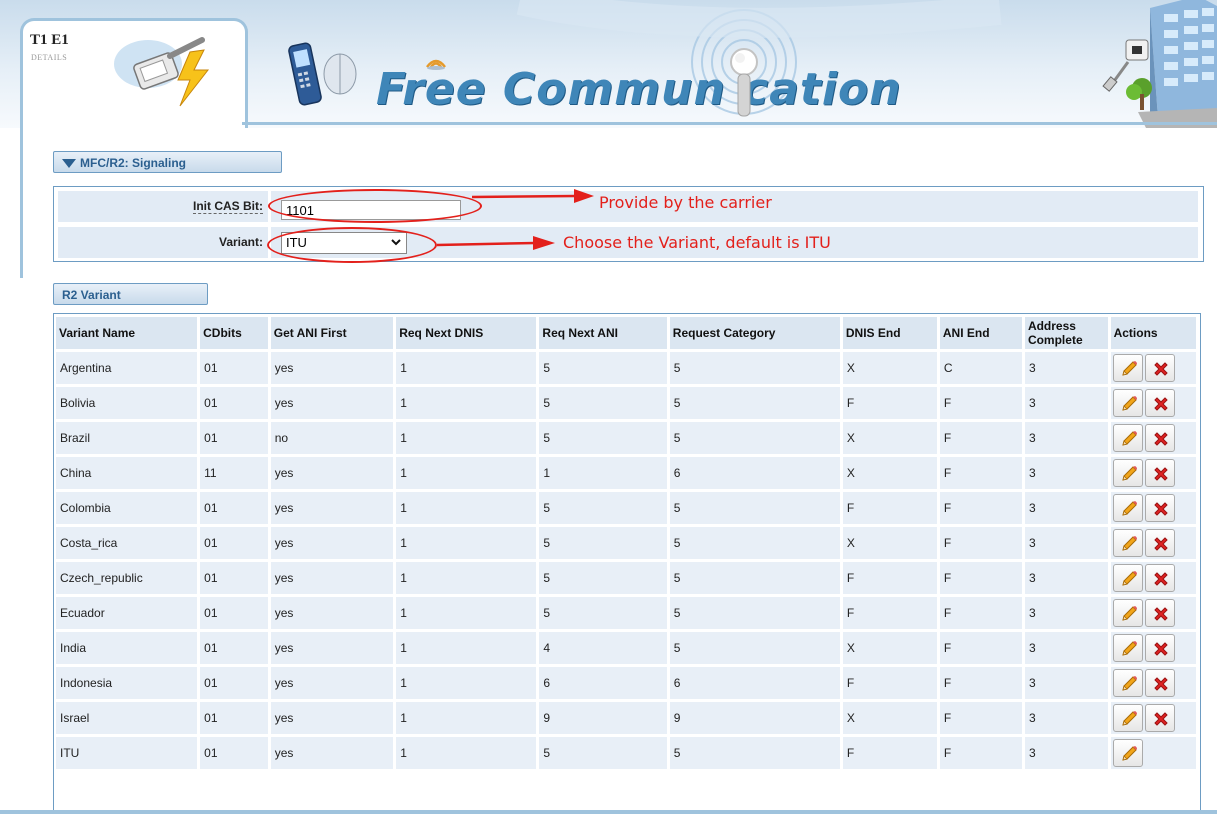 The height and width of the screenshot is (814, 1217). Describe the element at coordinates (729, 123) in the screenshot. I see `banner-divider` at that location.